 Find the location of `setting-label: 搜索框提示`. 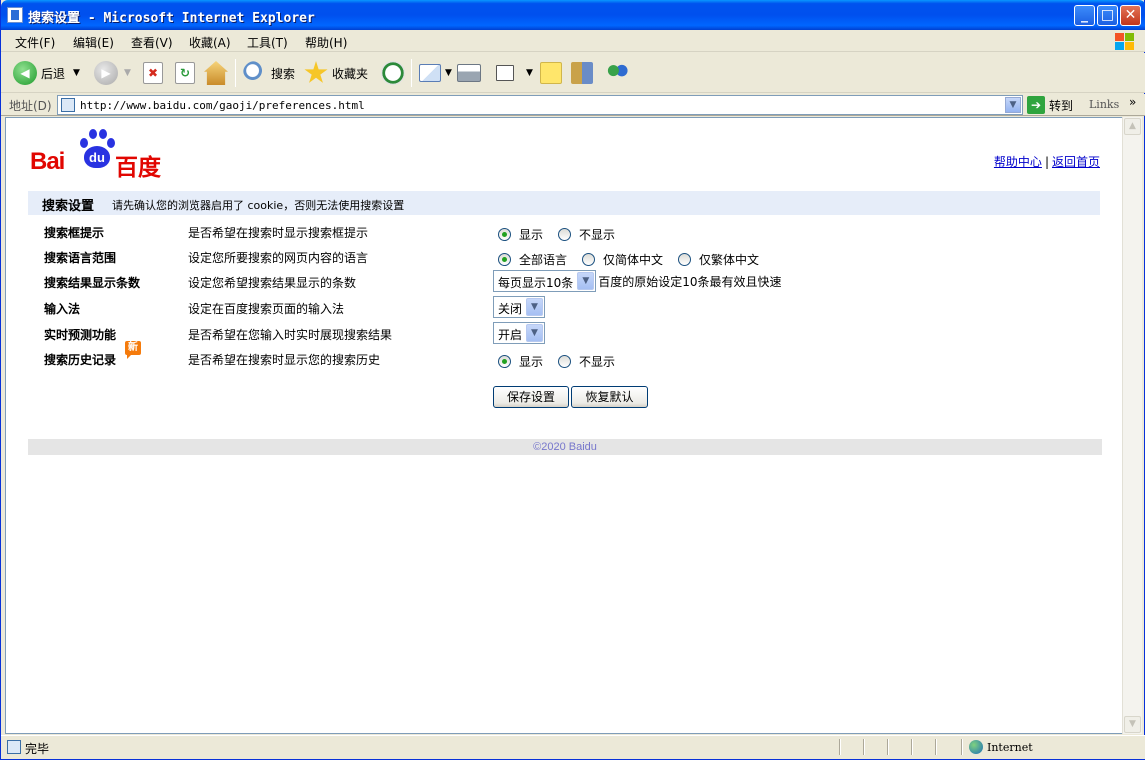

setting-label: 搜索框提示 is located at coordinates (74, 233).